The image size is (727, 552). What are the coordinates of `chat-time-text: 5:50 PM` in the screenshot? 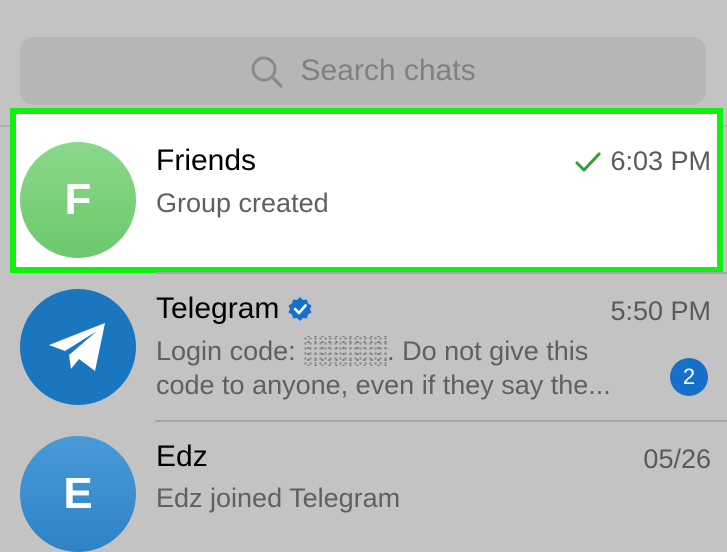 It's located at (660, 311).